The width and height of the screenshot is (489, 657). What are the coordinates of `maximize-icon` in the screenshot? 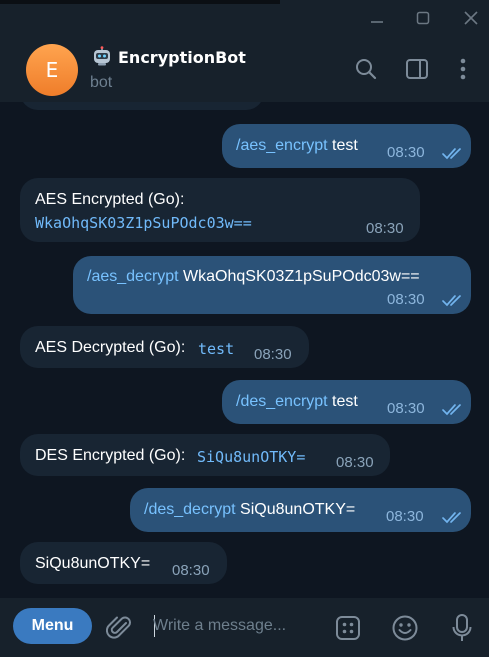 It's located at (423, 18).